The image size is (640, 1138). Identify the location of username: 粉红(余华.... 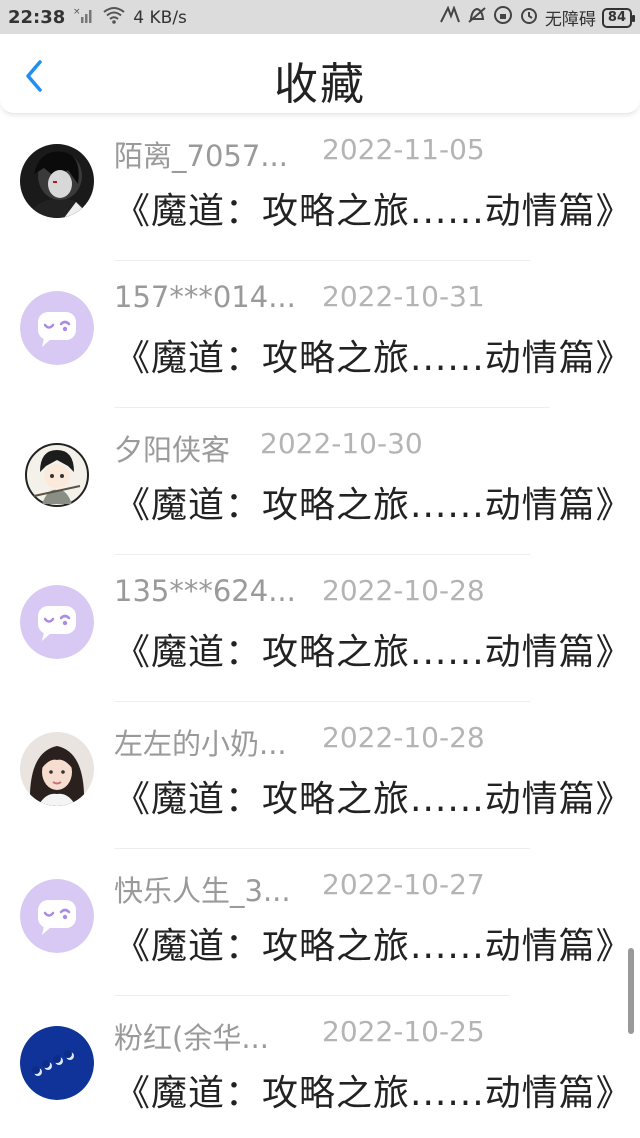
(191, 1038).